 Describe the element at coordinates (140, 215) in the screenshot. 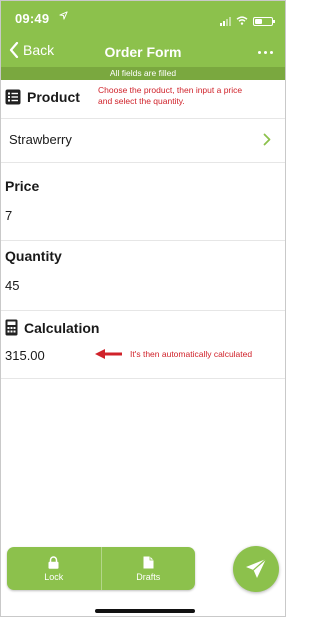

I see `price-input: 7` at that location.